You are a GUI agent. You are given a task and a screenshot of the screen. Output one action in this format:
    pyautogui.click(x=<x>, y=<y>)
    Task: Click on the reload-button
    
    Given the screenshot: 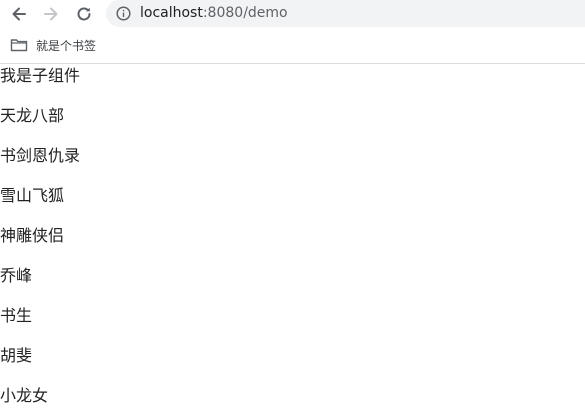 What is the action you would take?
    pyautogui.click(x=84, y=14)
    